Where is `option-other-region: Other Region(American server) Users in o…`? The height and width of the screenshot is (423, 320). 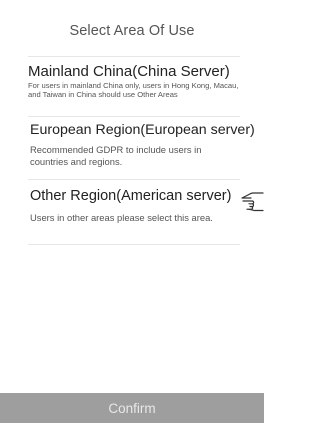
option-other-region: Other Region(American server) Users in o… is located at coordinates (148, 206).